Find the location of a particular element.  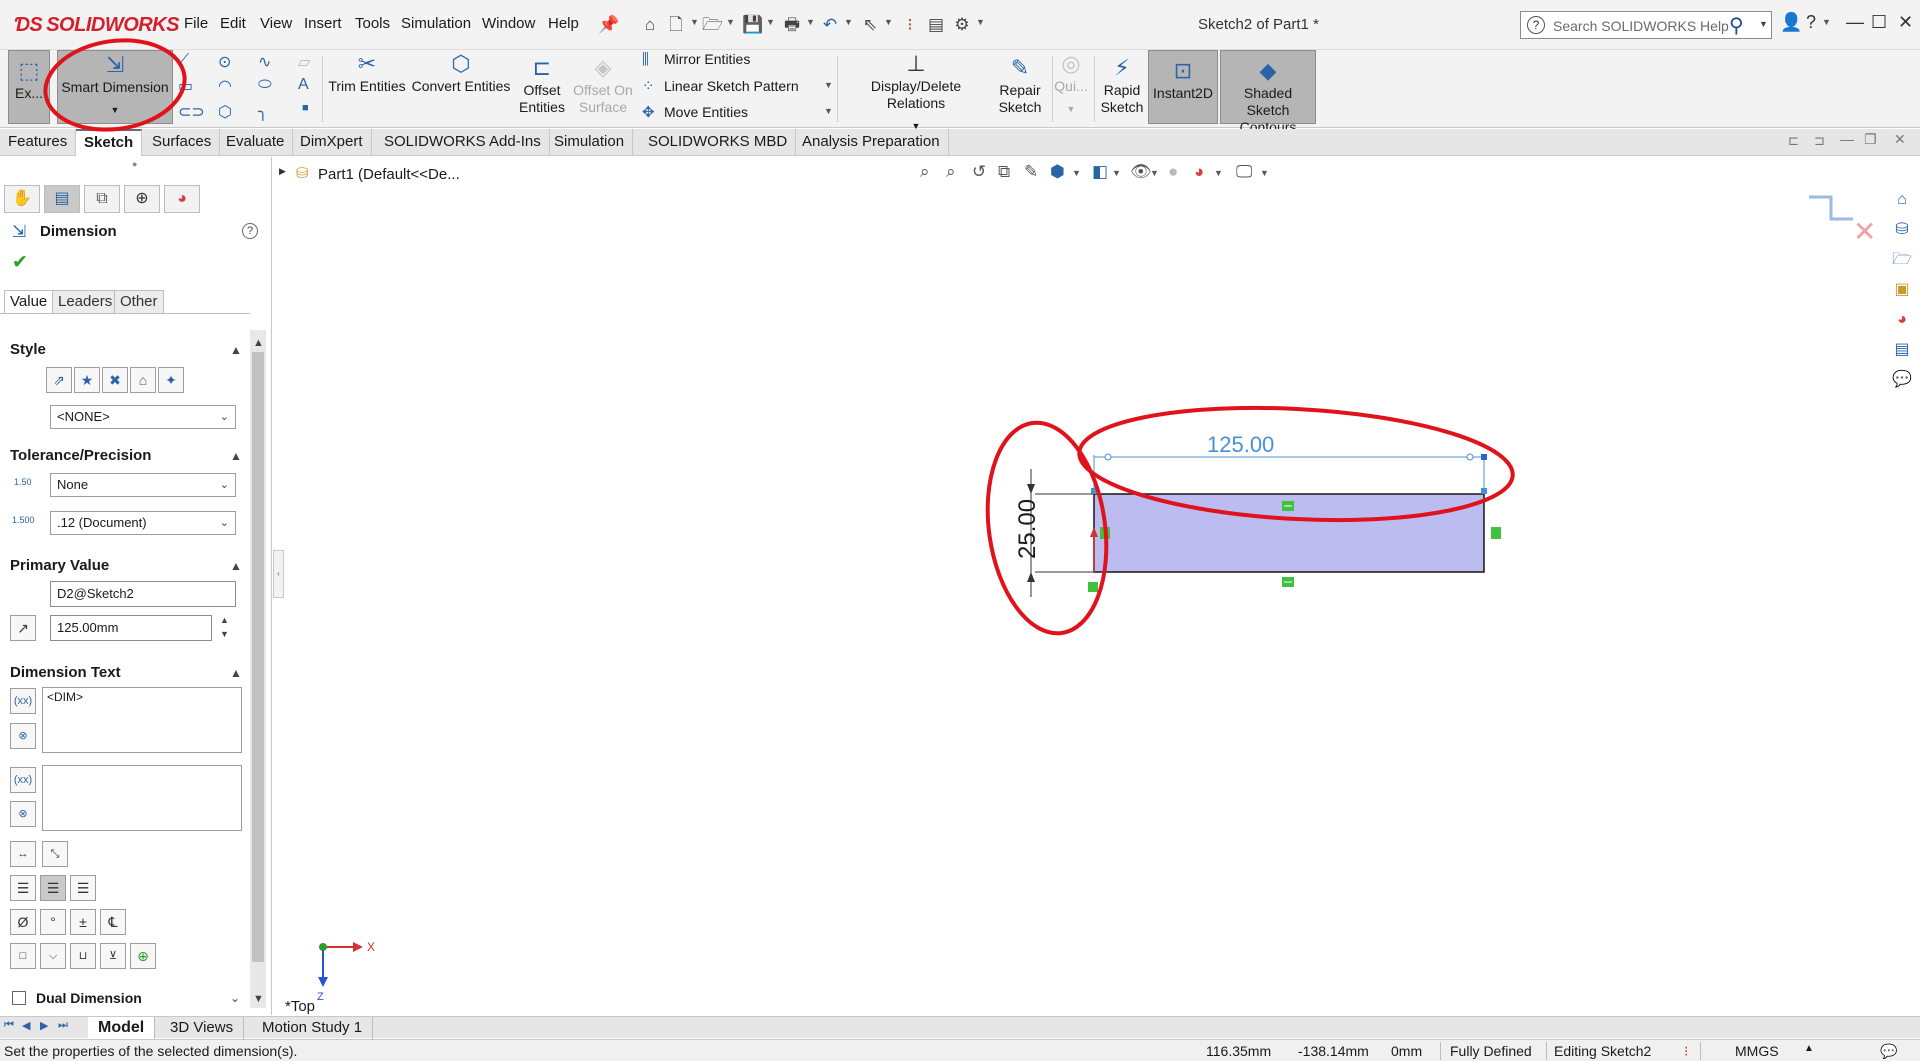

rebuild-indicator-icon: ⁝ is located at coordinates (1686, 1051).